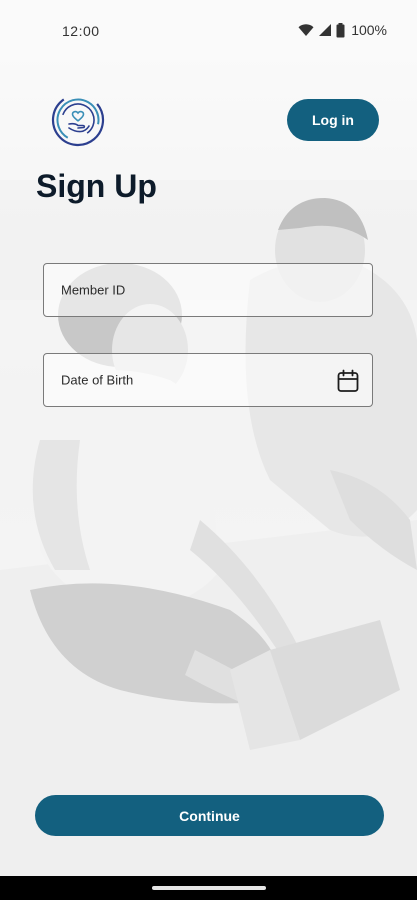 This screenshot has height=900, width=417. What do you see at coordinates (96, 186) in the screenshot?
I see `page-title: Sign Up` at bounding box center [96, 186].